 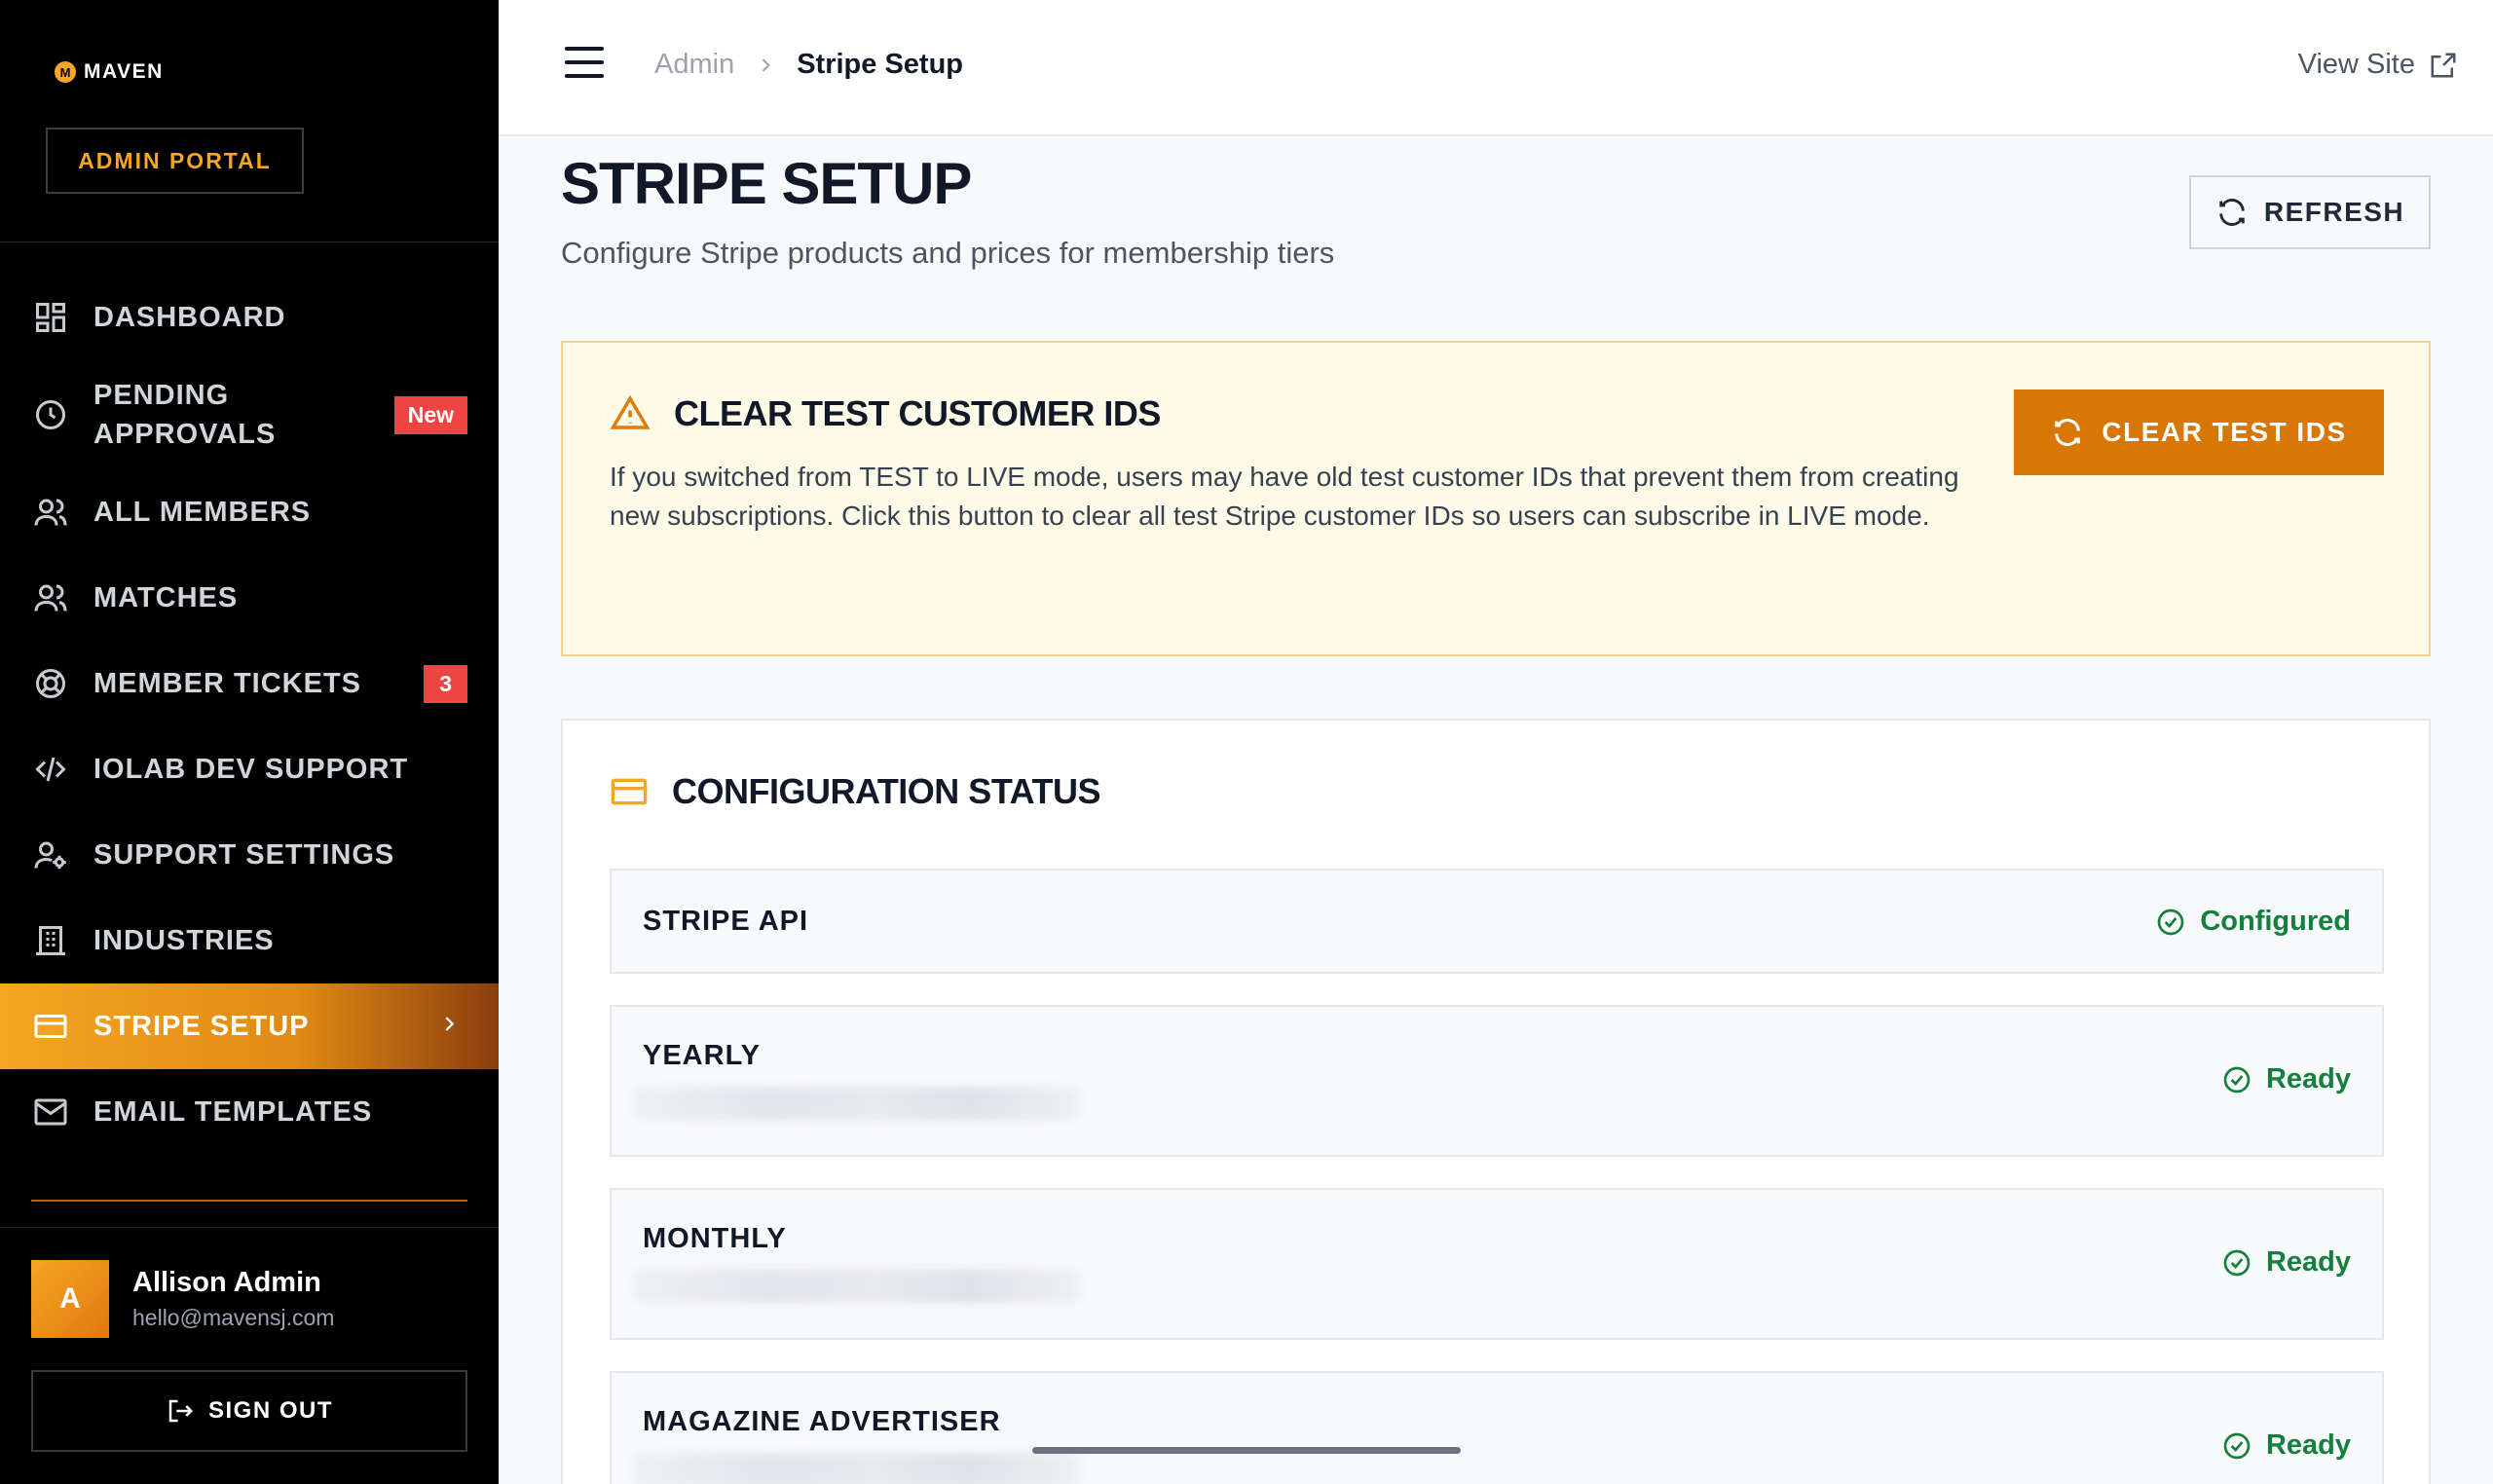 I want to click on sidebar-item-label: IOLAB DEV SUPPORT, so click(x=251, y=769).